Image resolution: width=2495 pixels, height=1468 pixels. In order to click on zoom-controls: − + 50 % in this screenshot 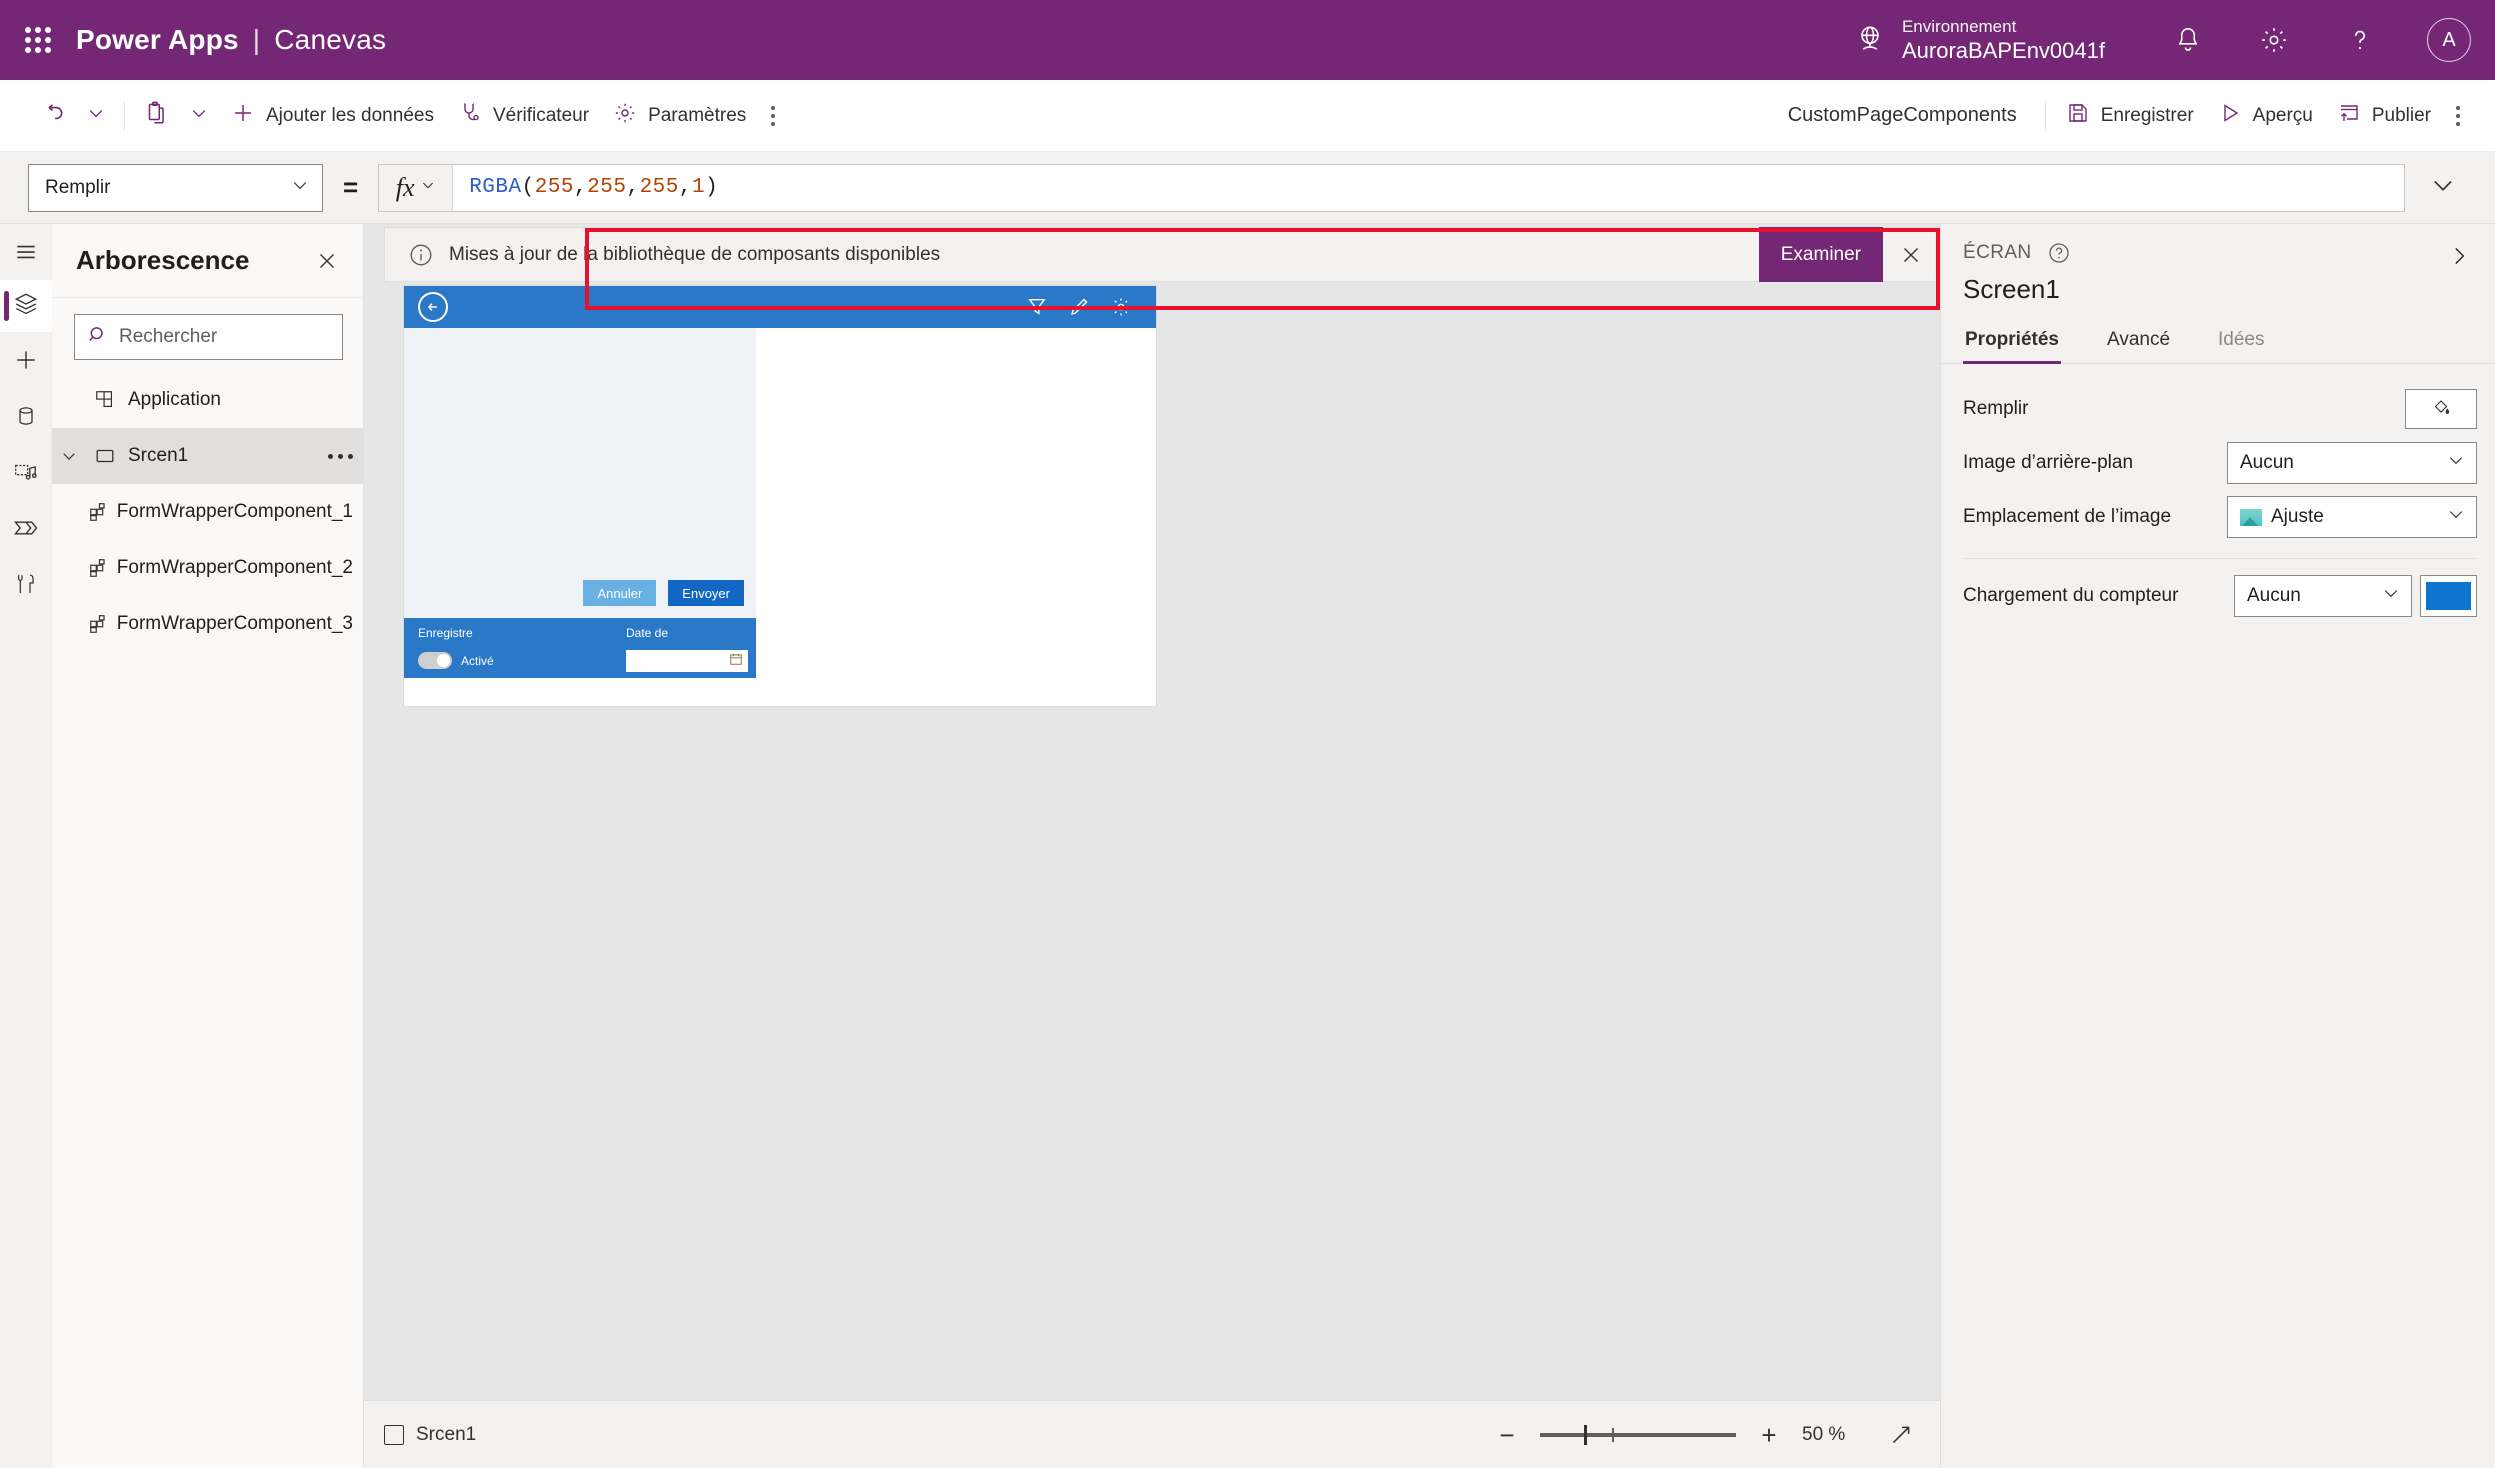, I will do `click(1706, 1435)`.